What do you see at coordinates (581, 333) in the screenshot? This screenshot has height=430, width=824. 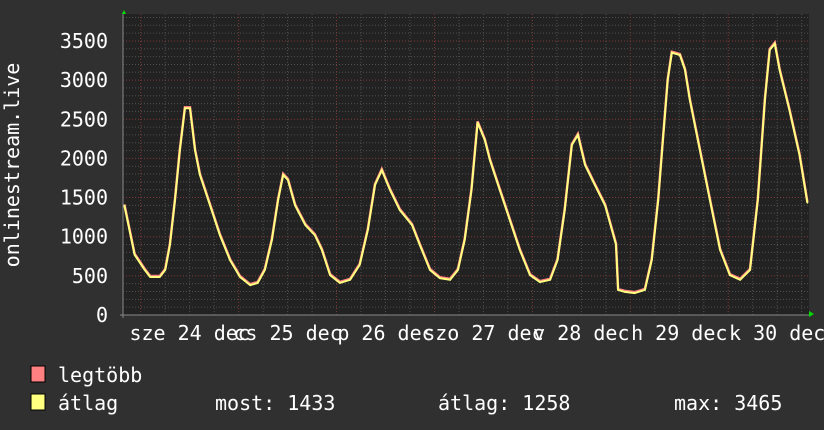 I see `x-tick-label: v 28 dec` at bounding box center [581, 333].